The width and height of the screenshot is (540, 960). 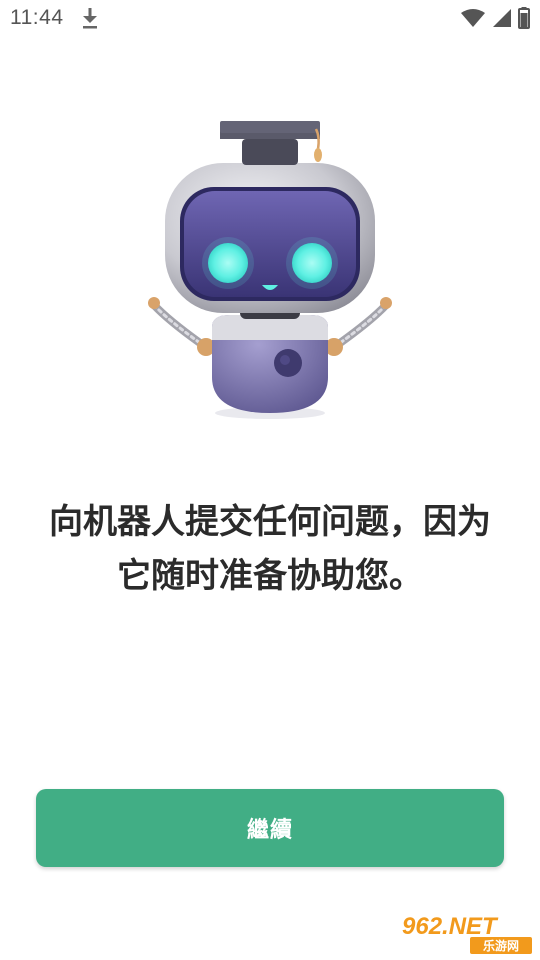 I want to click on continue-button-label: 繼續, so click(x=269, y=830).